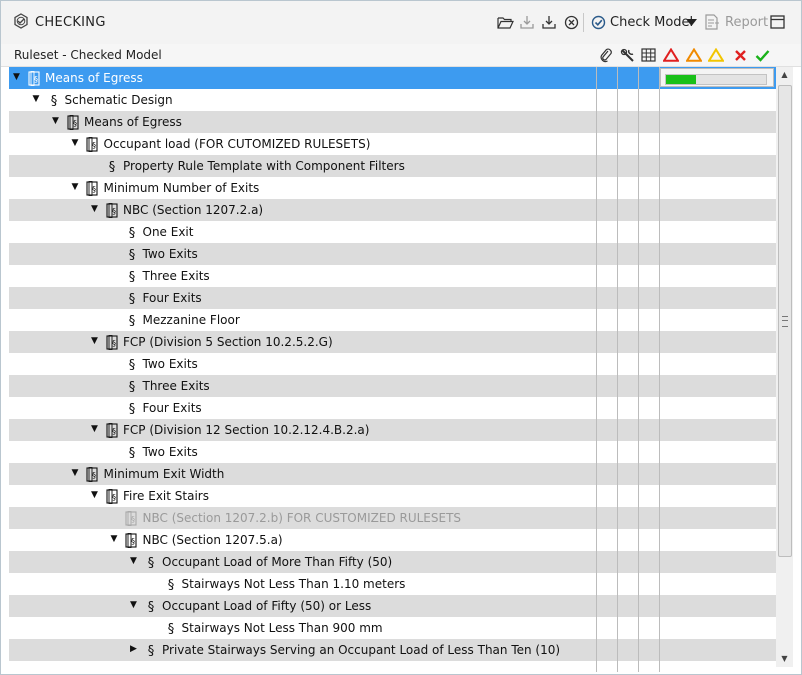  I want to click on tree-row: ▼ § Fire Exit Stairs, so click(392, 496).